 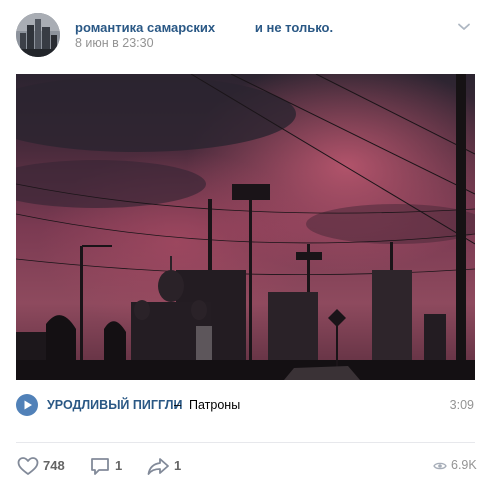 I want to click on play-button, so click(x=27, y=405).